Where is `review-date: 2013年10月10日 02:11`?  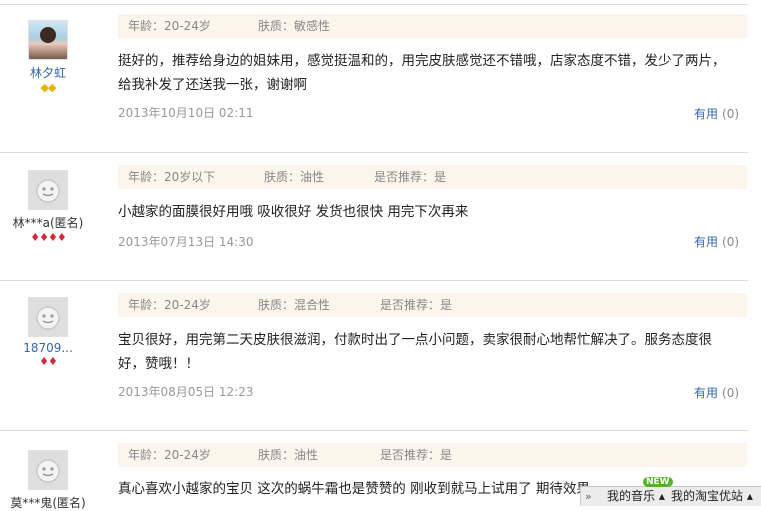 review-date: 2013年10月10日 02:11 is located at coordinates (186, 113).